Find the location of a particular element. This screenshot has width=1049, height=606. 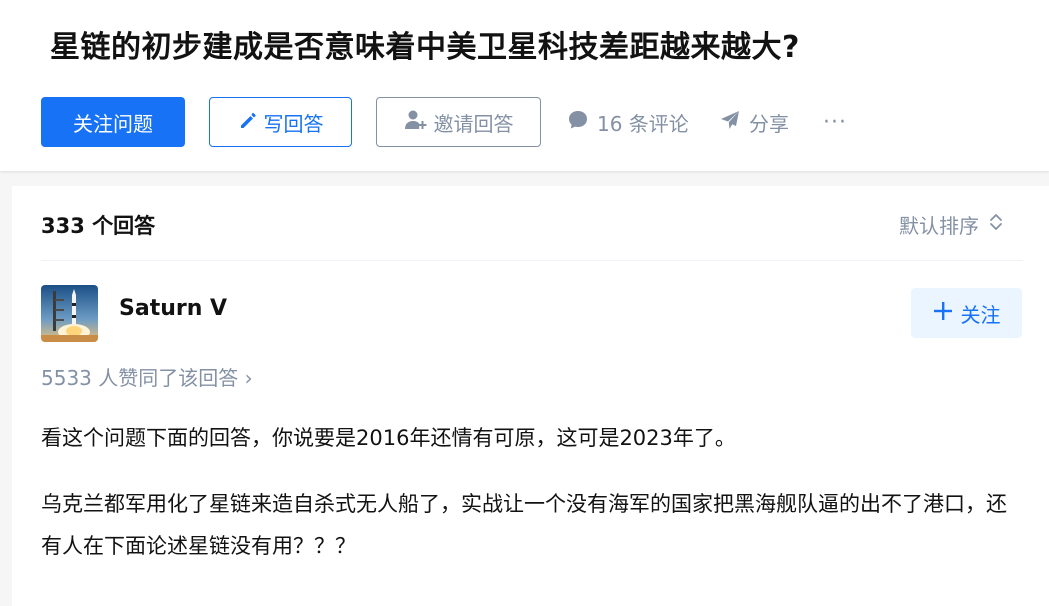

invite-answer-button: 邀请回答 is located at coordinates (458, 122).